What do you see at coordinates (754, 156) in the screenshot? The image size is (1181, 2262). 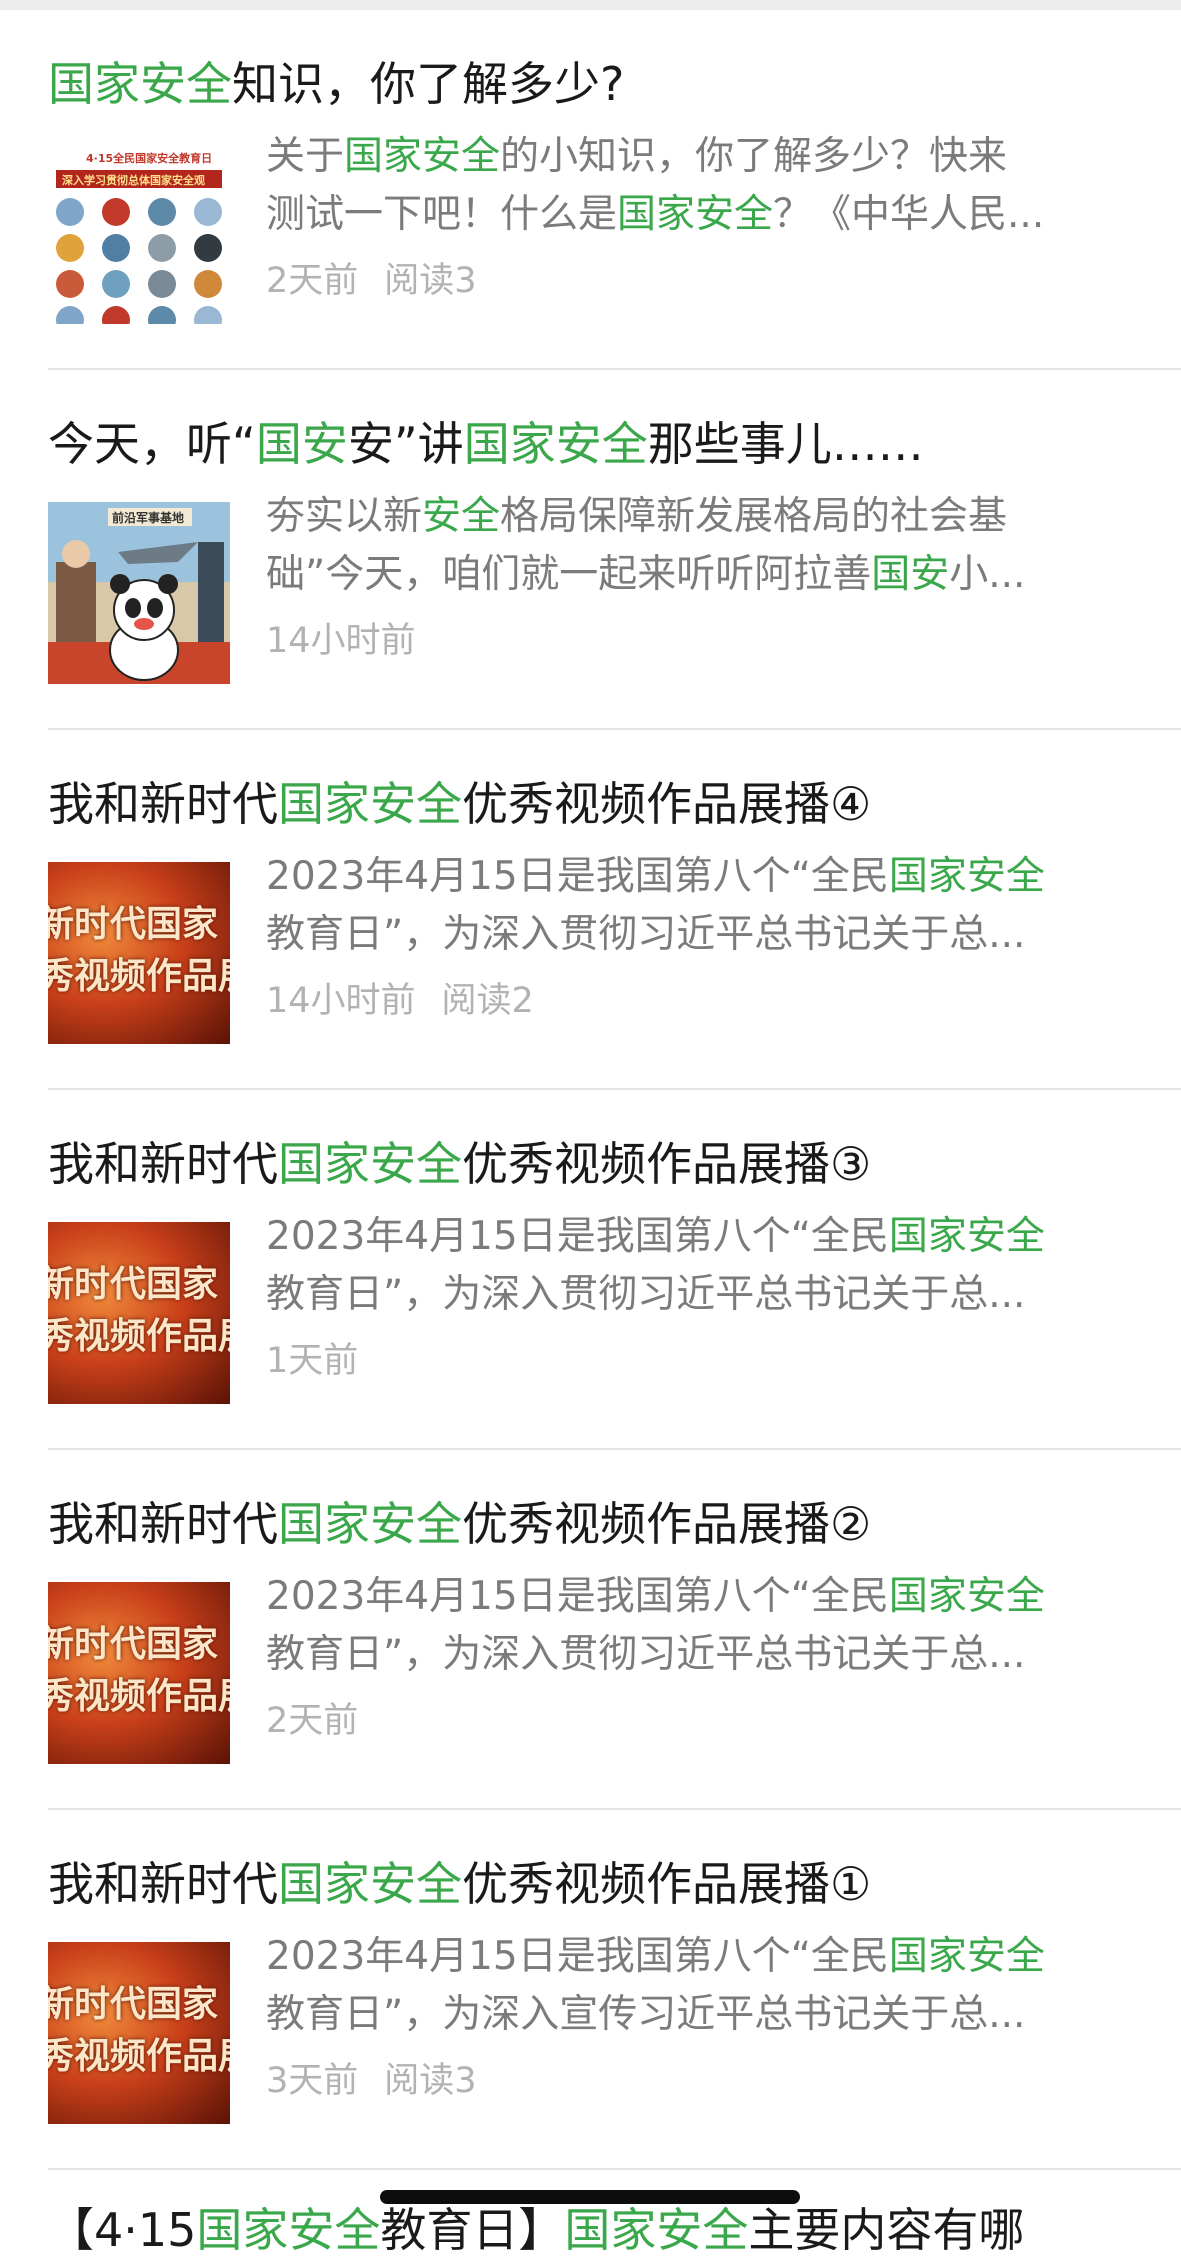 I see `text-segment: 的小知识，你了解多少？快来` at bounding box center [754, 156].